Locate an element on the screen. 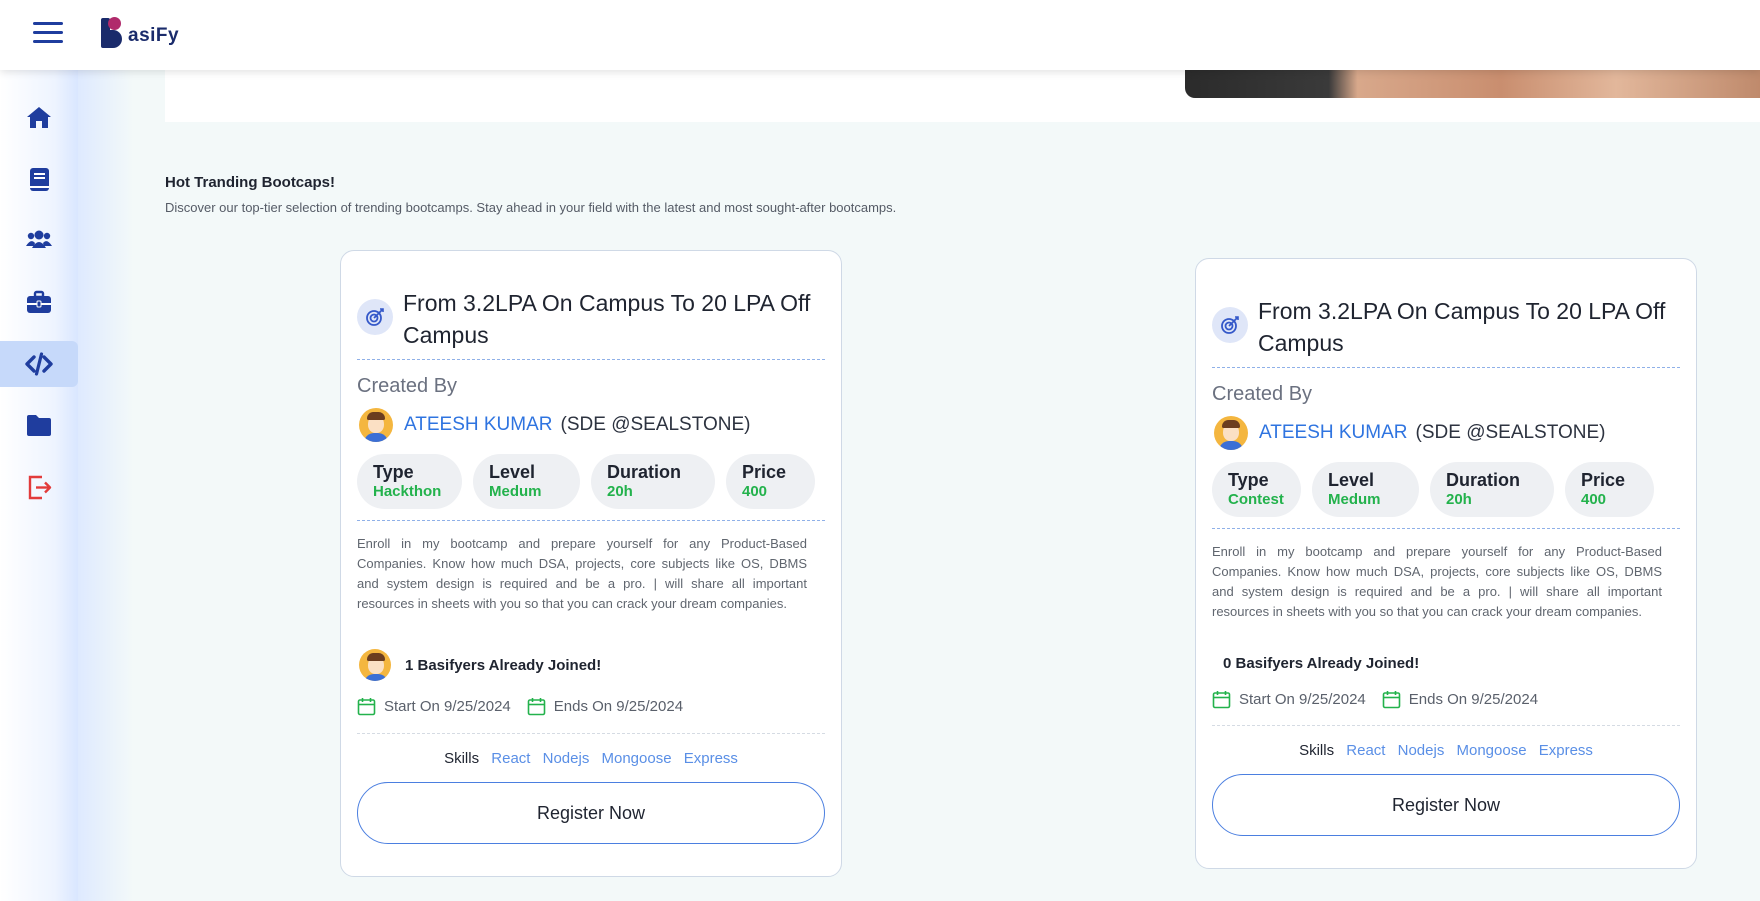 Image resolution: width=1760 pixels, height=901 pixels. sidebar-item-courses is located at coordinates (39, 179).